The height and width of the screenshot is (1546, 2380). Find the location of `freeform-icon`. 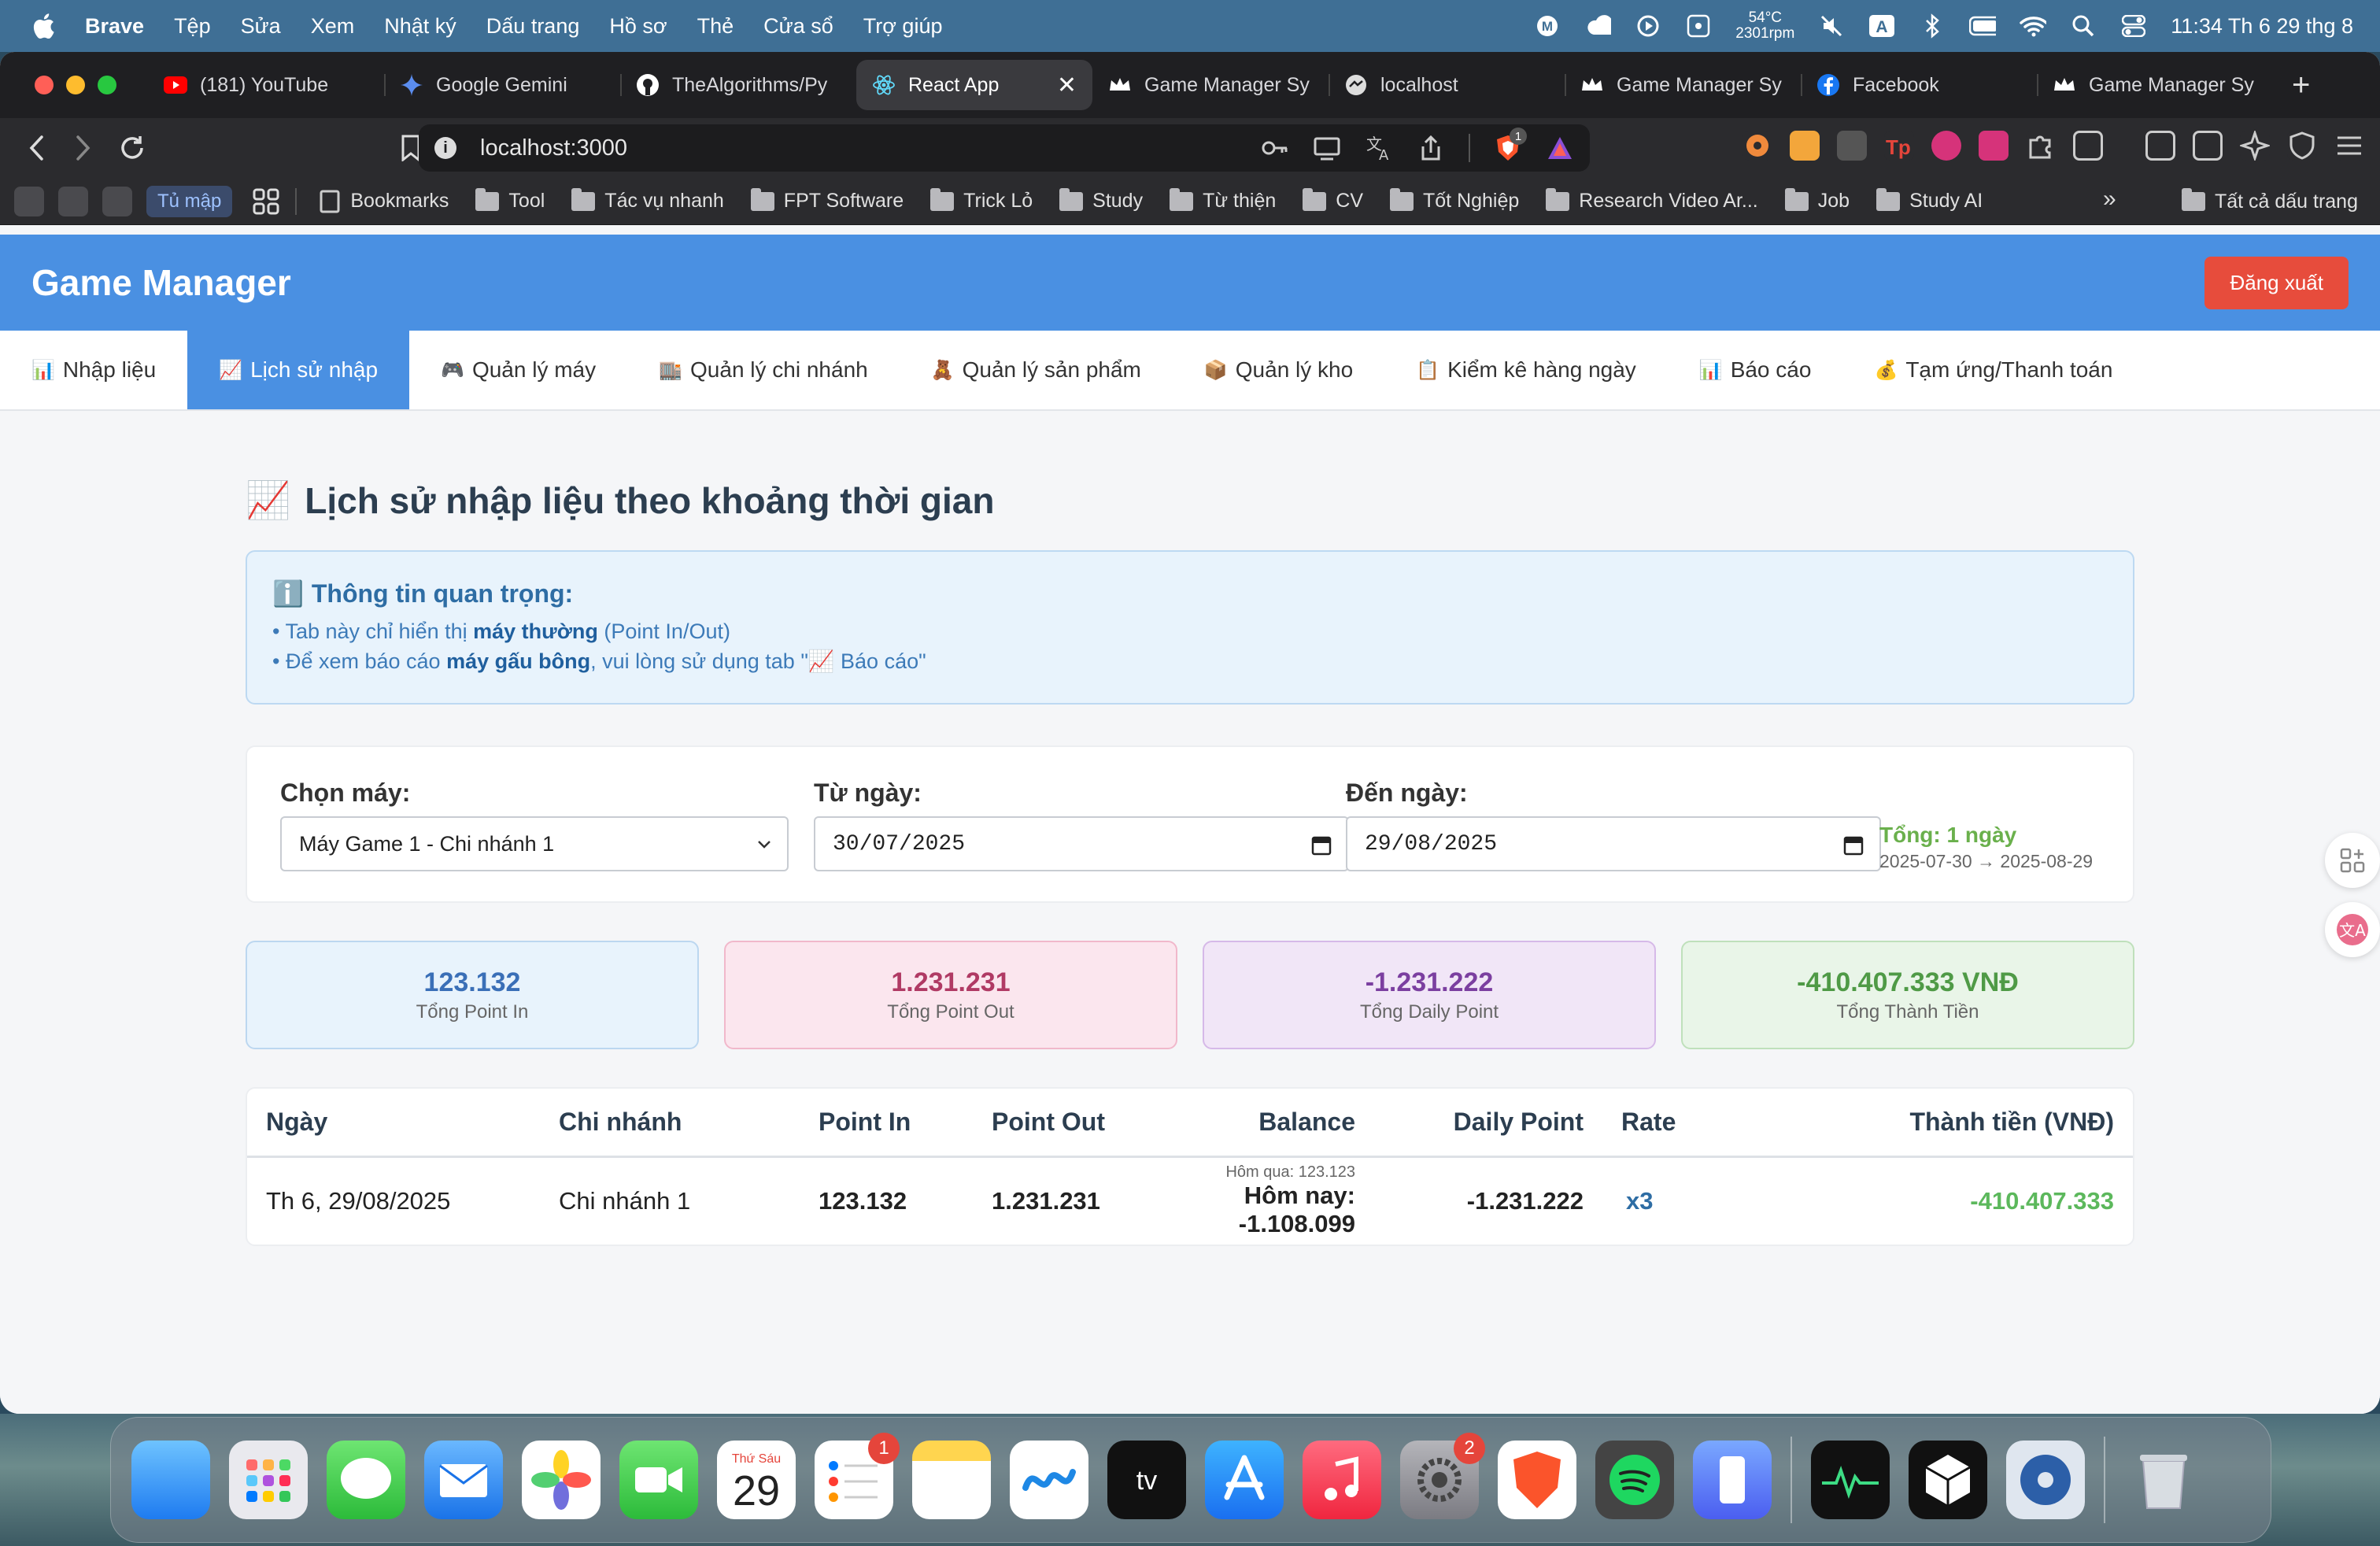

freeform-icon is located at coordinates (1049, 1480).